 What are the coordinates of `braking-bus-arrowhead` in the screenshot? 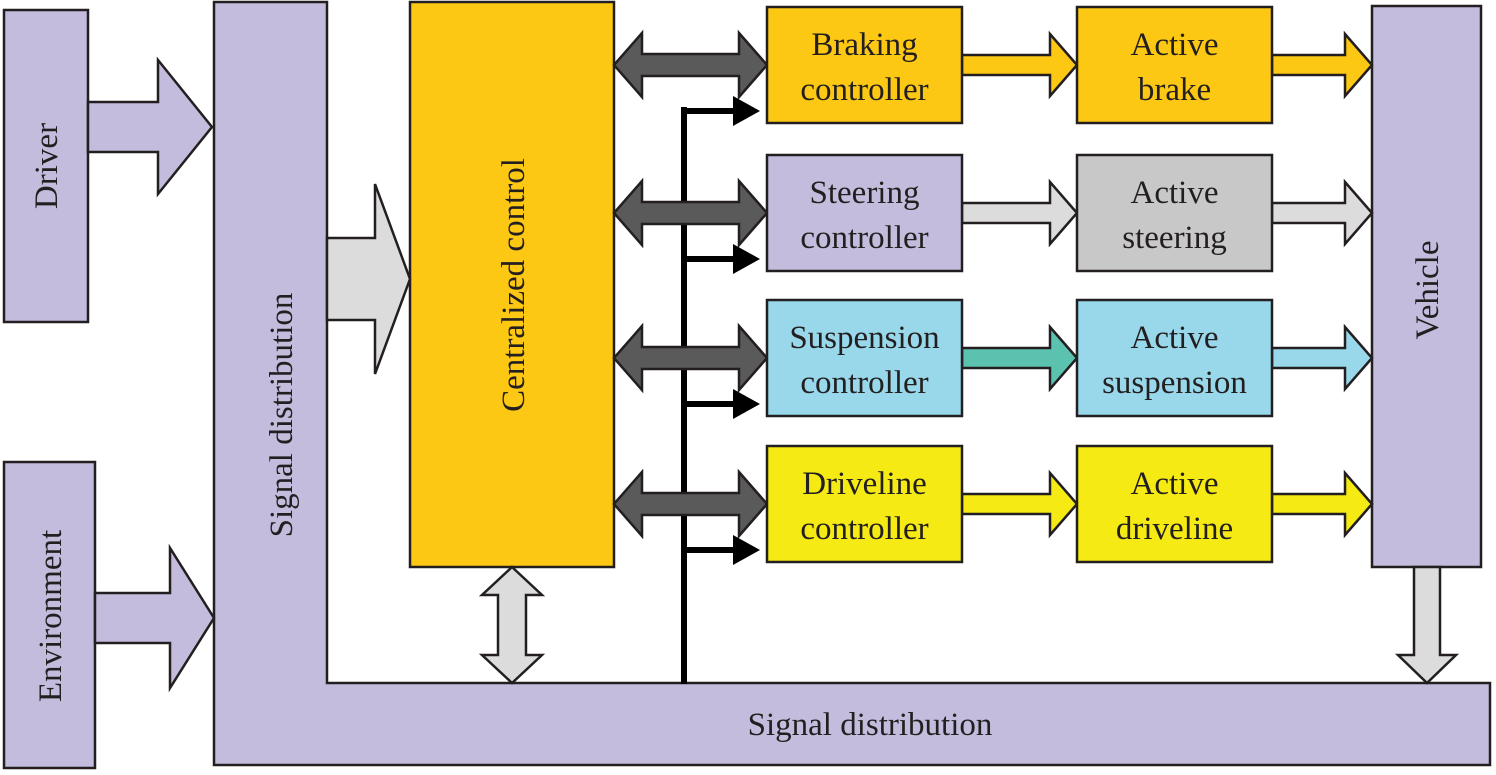 It's located at (746, 111).